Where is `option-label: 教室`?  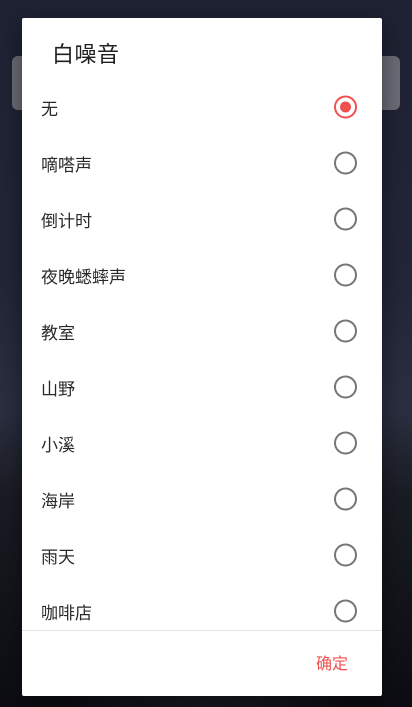 option-label: 教室 is located at coordinates (58, 333).